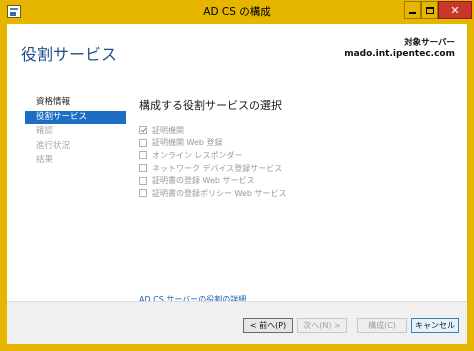 This screenshot has height=351, width=474. I want to click on role-item-enrollment-web-service: 証明書の登録 Web サービス, so click(213, 181).